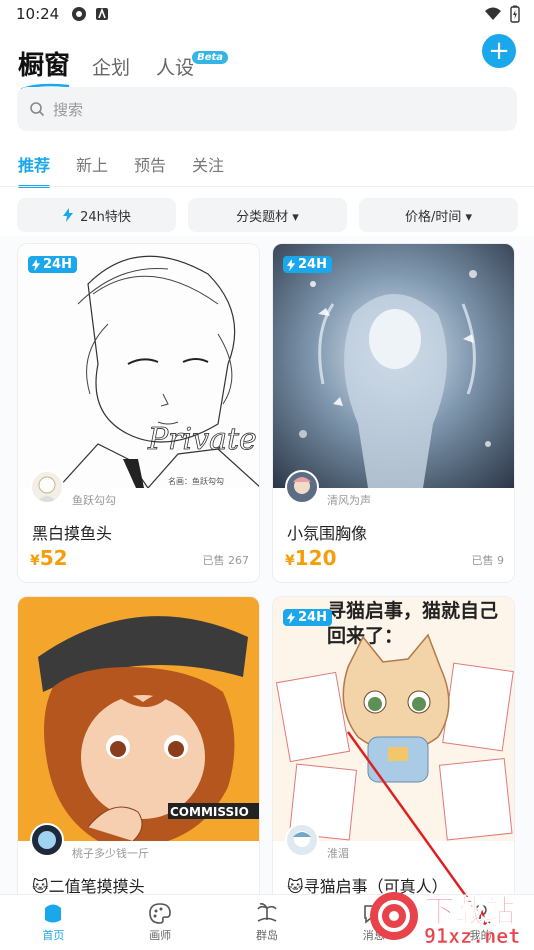 This screenshot has width=534, height=950. What do you see at coordinates (160, 913) in the screenshot?
I see `palette-icon` at bounding box center [160, 913].